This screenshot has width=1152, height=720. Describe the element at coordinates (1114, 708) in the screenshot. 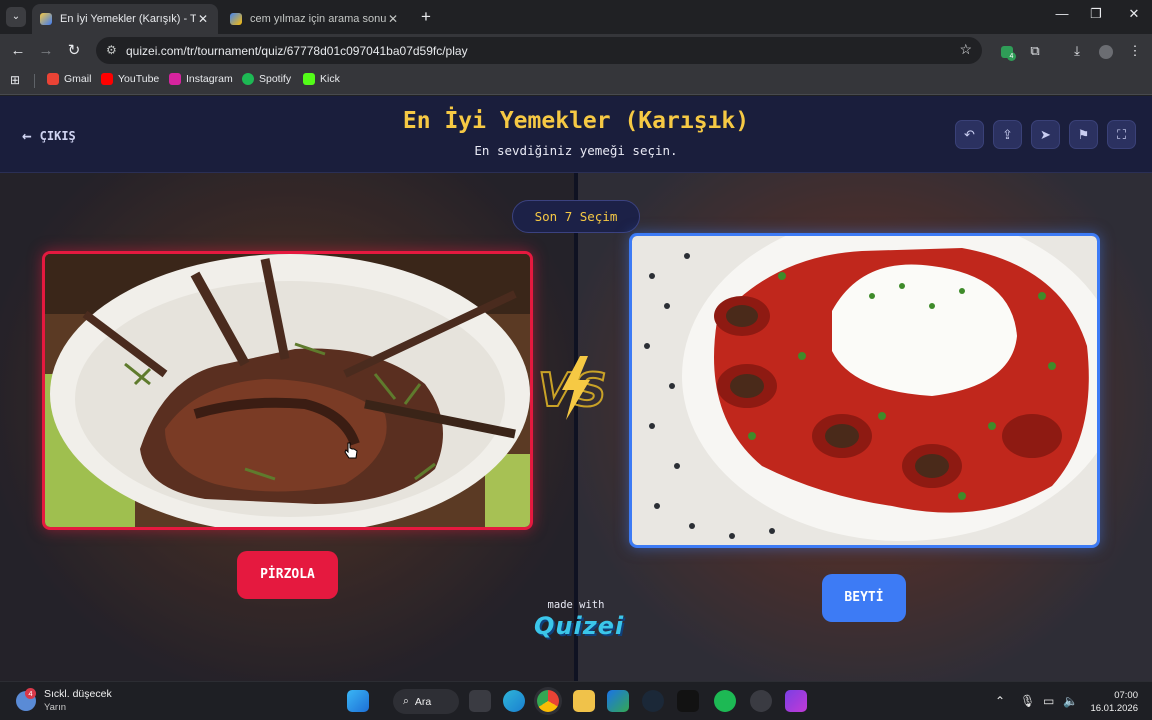

I see `clock-date: 16.01.2026` at that location.